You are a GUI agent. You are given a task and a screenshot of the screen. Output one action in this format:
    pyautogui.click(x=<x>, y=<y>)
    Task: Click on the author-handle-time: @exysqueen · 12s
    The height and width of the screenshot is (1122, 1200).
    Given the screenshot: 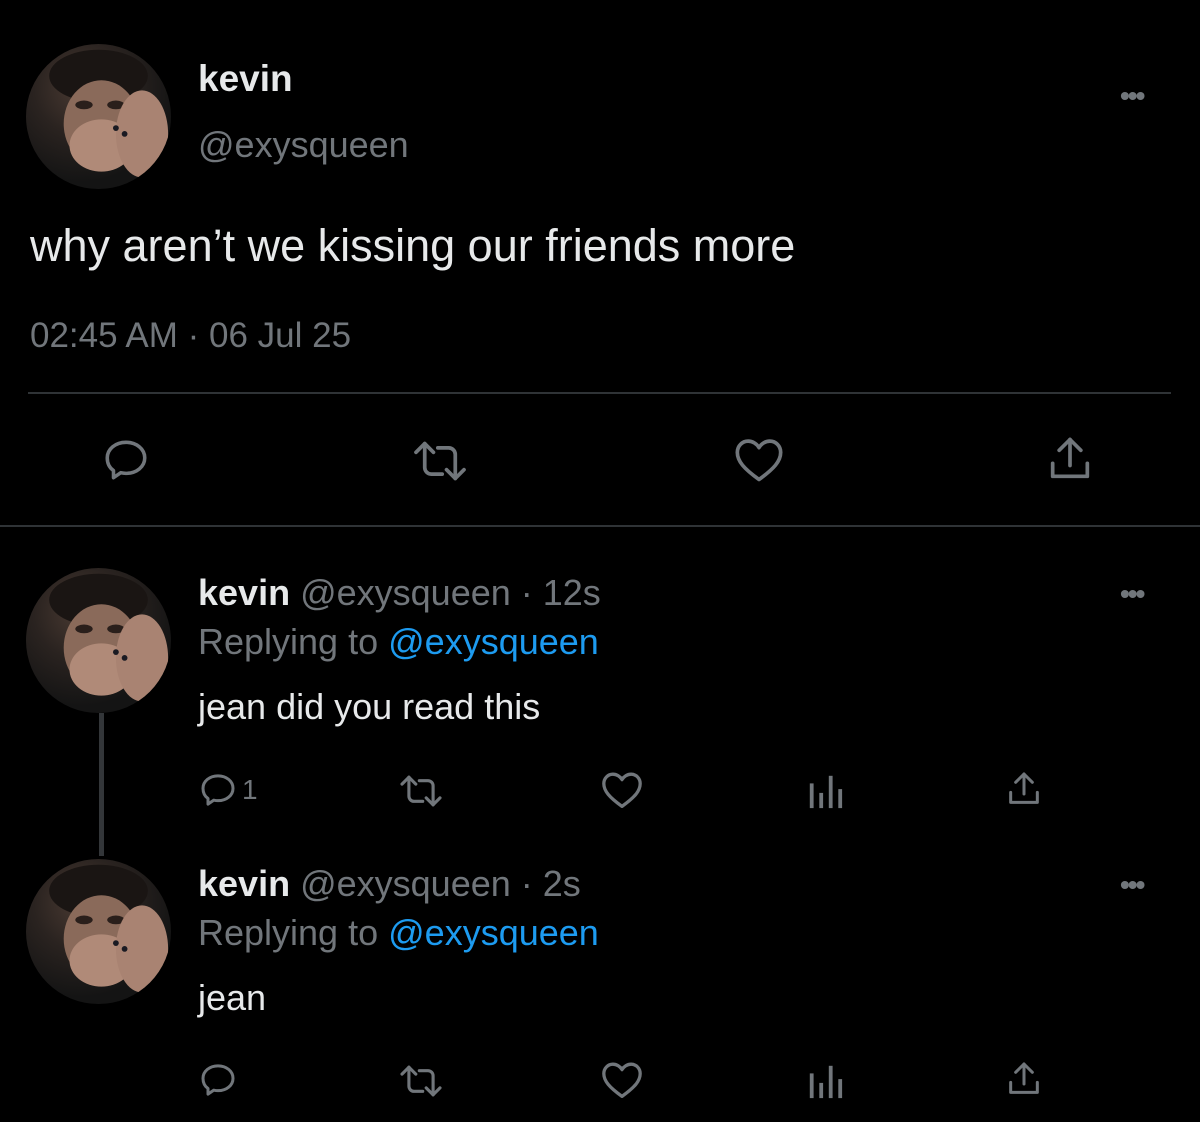 What is the action you would take?
    pyautogui.click(x=450, y=592)
    